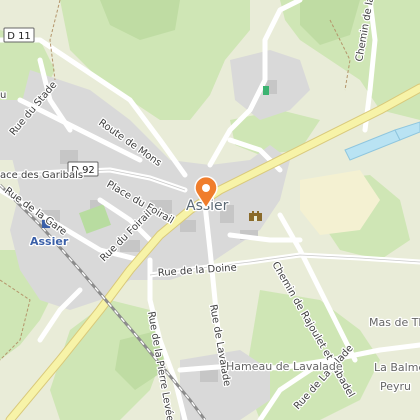 The image size is (420, 420). Describe the element at coordinates (284, 366) in the screenshot. I see `label-hamlet-0: Hameau de Lavalade` at that location.